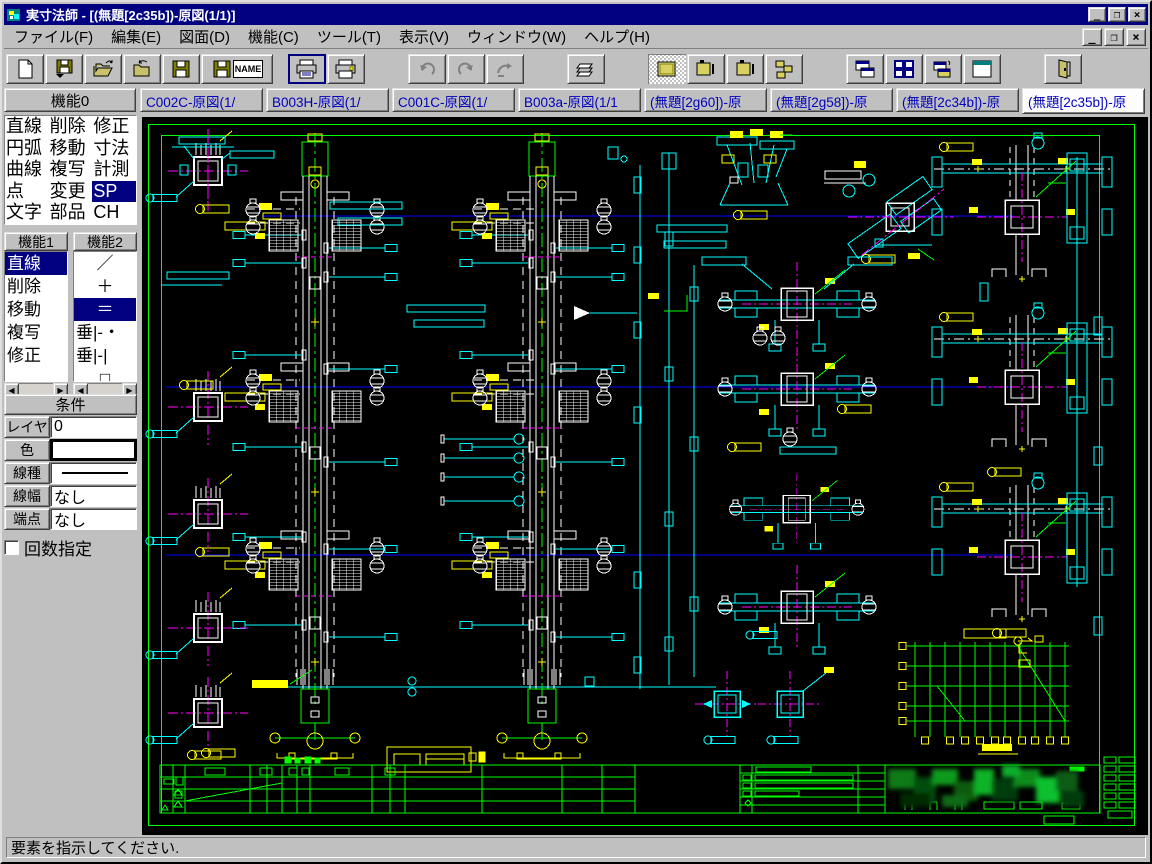  What do you see at coordinates (114, 170) in the screenshot?
I see `func0-item-measure: 計測` at bounding box center [114, 170].